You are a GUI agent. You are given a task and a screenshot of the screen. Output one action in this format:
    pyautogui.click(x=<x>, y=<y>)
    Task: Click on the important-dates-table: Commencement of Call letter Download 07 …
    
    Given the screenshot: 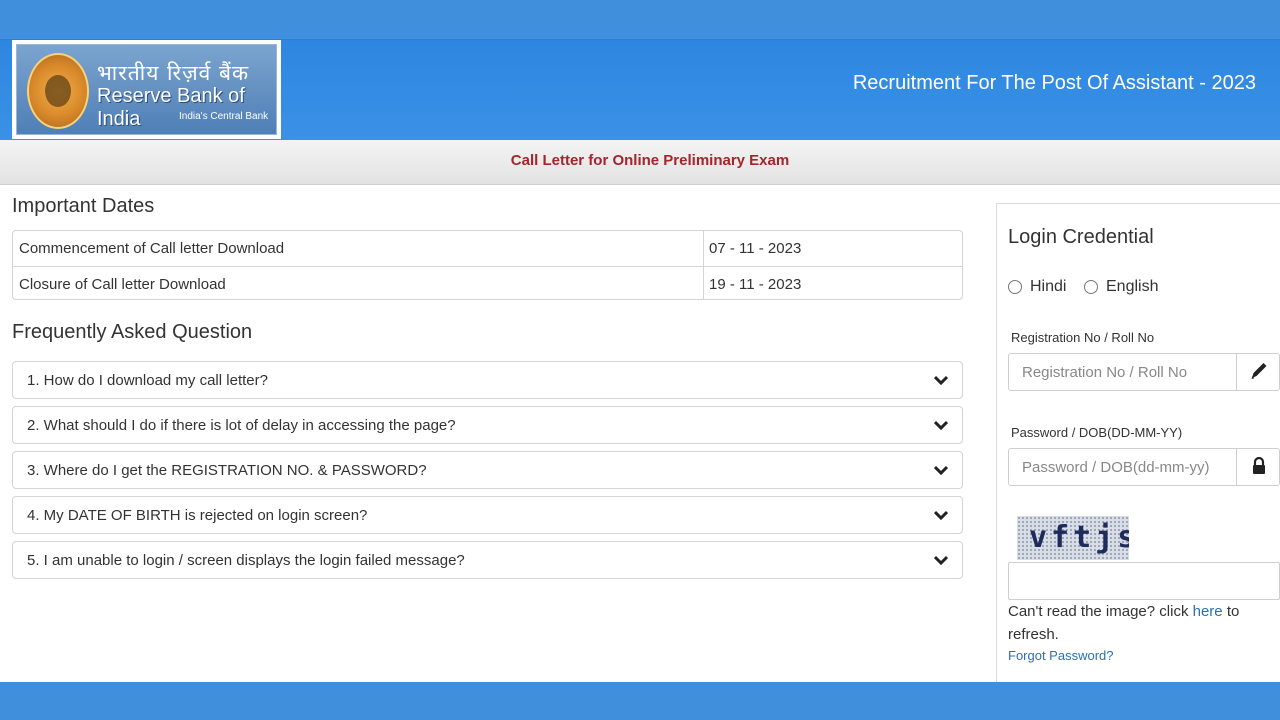 What is the action you would take?
    pyautogui.click(x=487, y=265)
    